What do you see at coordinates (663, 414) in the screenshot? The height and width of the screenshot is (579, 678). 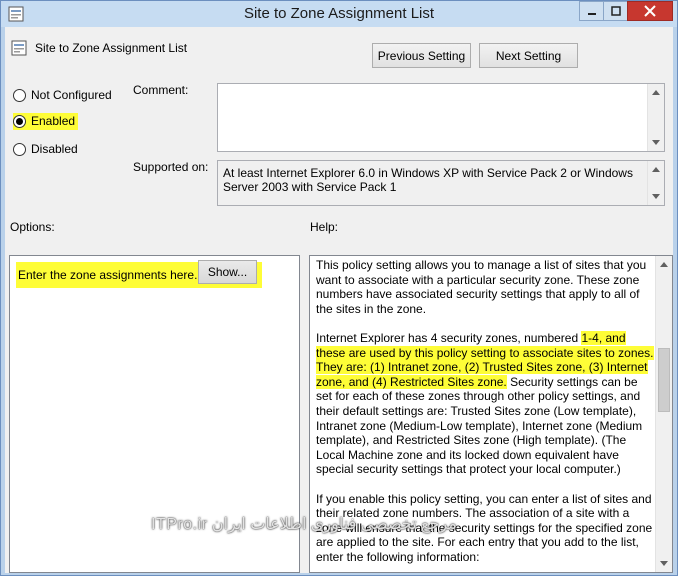 I see `help-scrollbar` at bounding box center [663, 414].